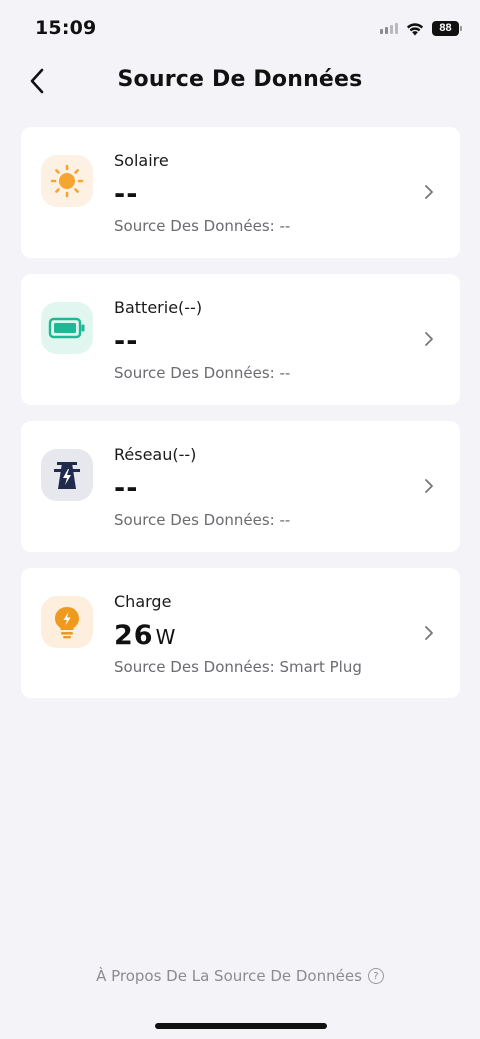 The image size is (480, 1039). I want to click on bulb-icon-container, so click(67, 622).